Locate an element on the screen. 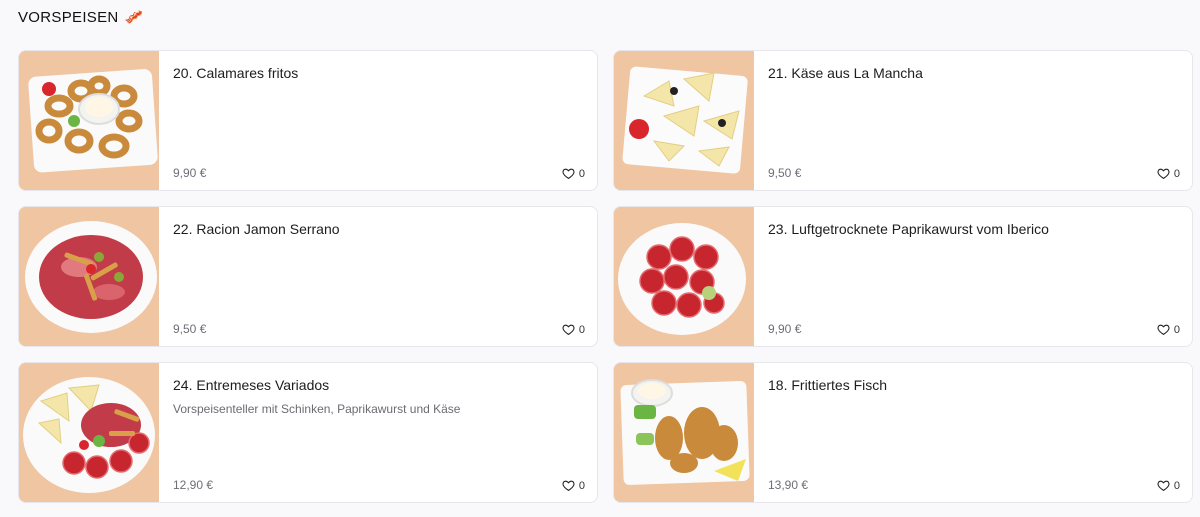 The height and width of the screenshot is (517, 1200). menu-item-card: 20. Calamares fritos 9,90 € 0 is located at coordinates (308, 120).